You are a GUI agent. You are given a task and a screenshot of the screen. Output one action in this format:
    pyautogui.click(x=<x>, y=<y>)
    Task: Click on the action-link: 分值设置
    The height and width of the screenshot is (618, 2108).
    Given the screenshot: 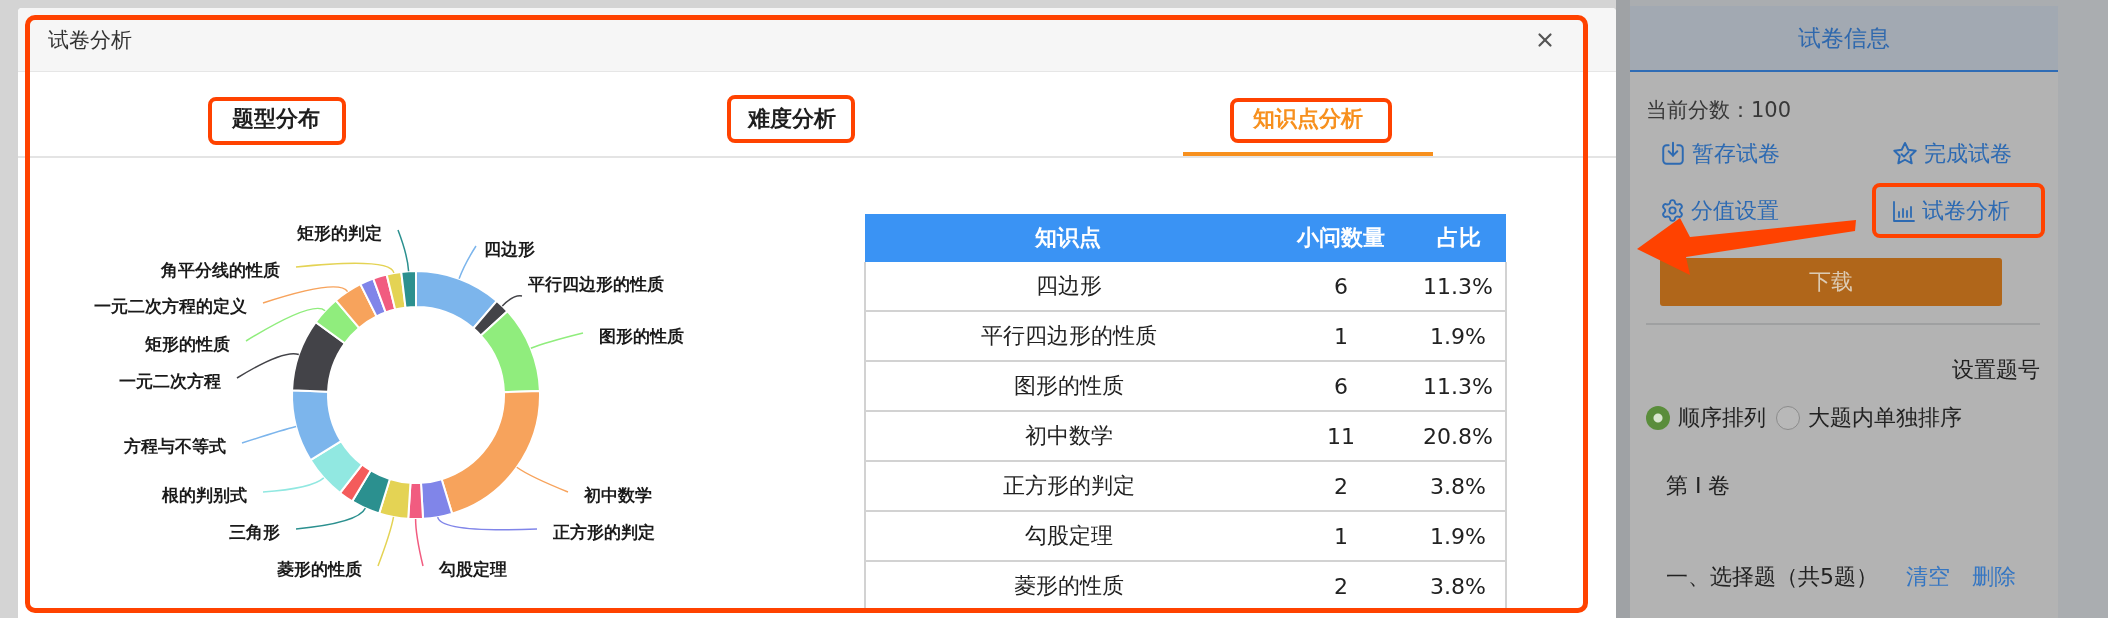 What is the action you would take?
    pyautogui.click(x=1719, y=210)
    